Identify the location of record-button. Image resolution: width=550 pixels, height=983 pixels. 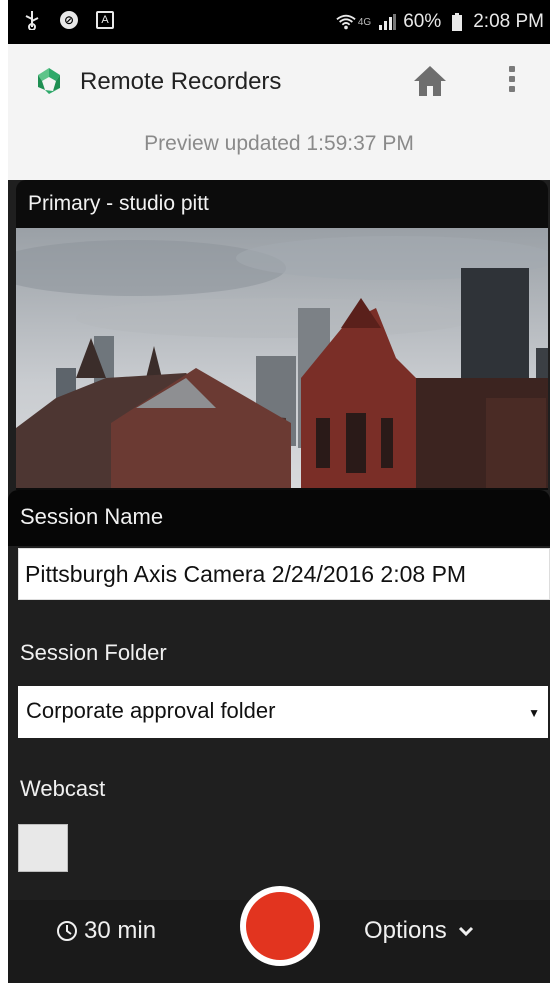
(280, 926).